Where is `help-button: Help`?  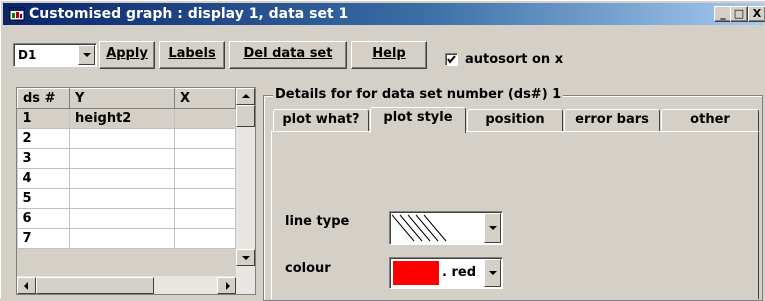 help-button: Help is located at coordinates (389, 55).